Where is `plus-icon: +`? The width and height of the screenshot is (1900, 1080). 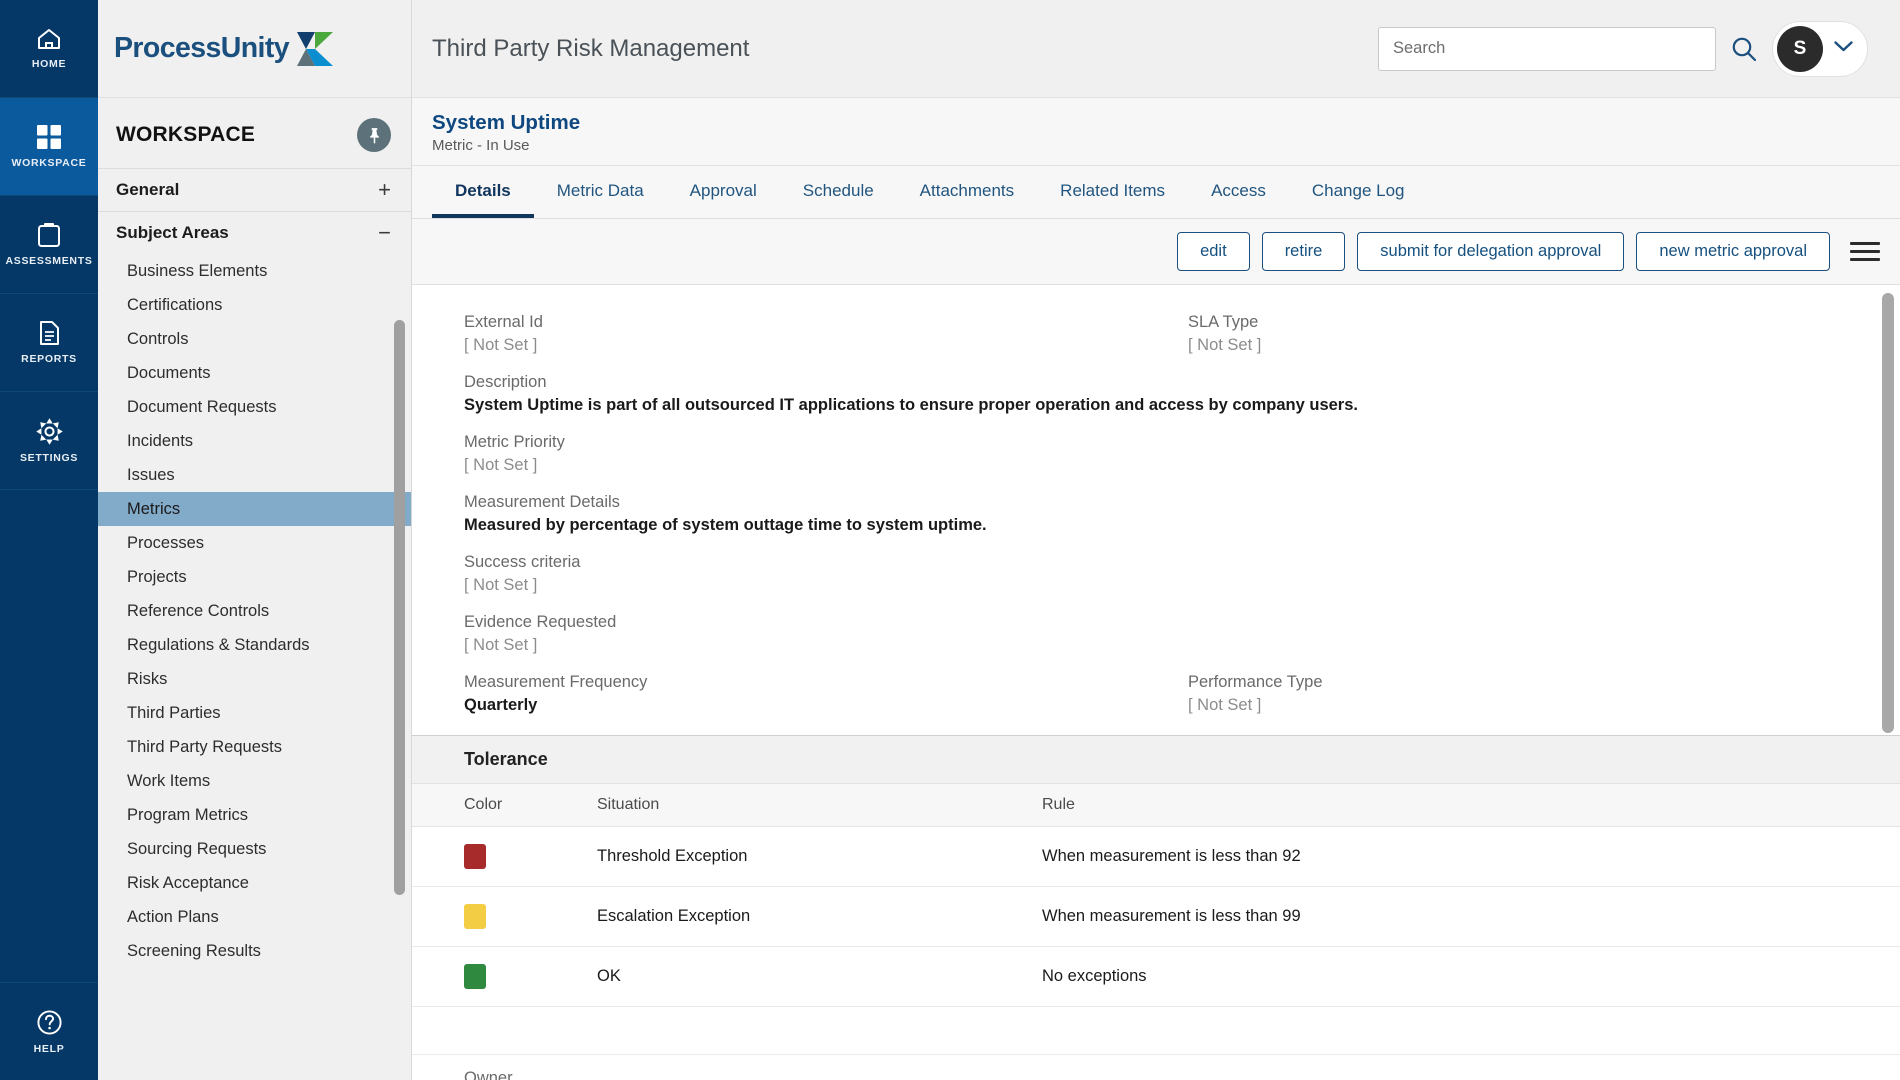
plus-icon: + is located at coordinates (384, 190).